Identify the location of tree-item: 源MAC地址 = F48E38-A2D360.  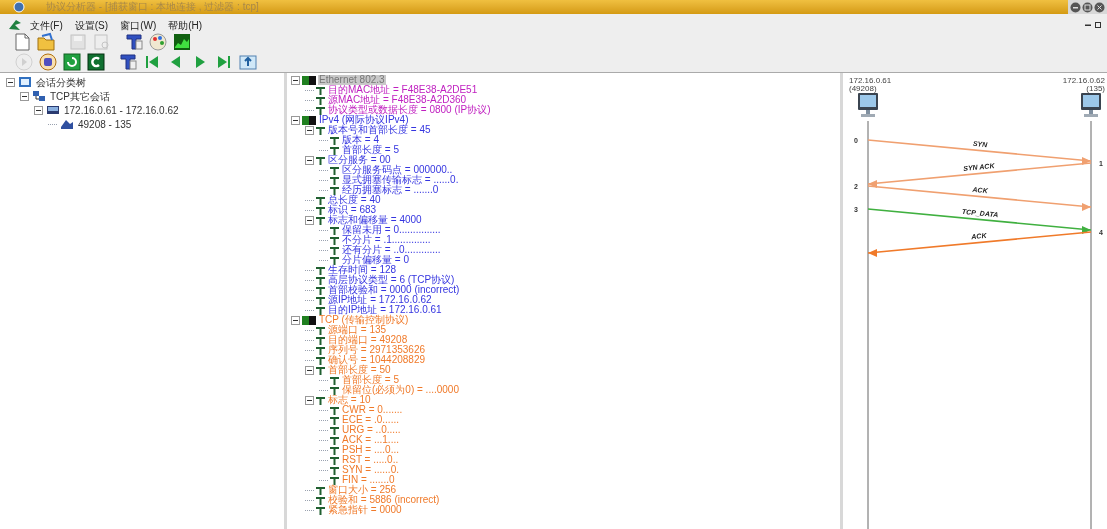
(397, 100).